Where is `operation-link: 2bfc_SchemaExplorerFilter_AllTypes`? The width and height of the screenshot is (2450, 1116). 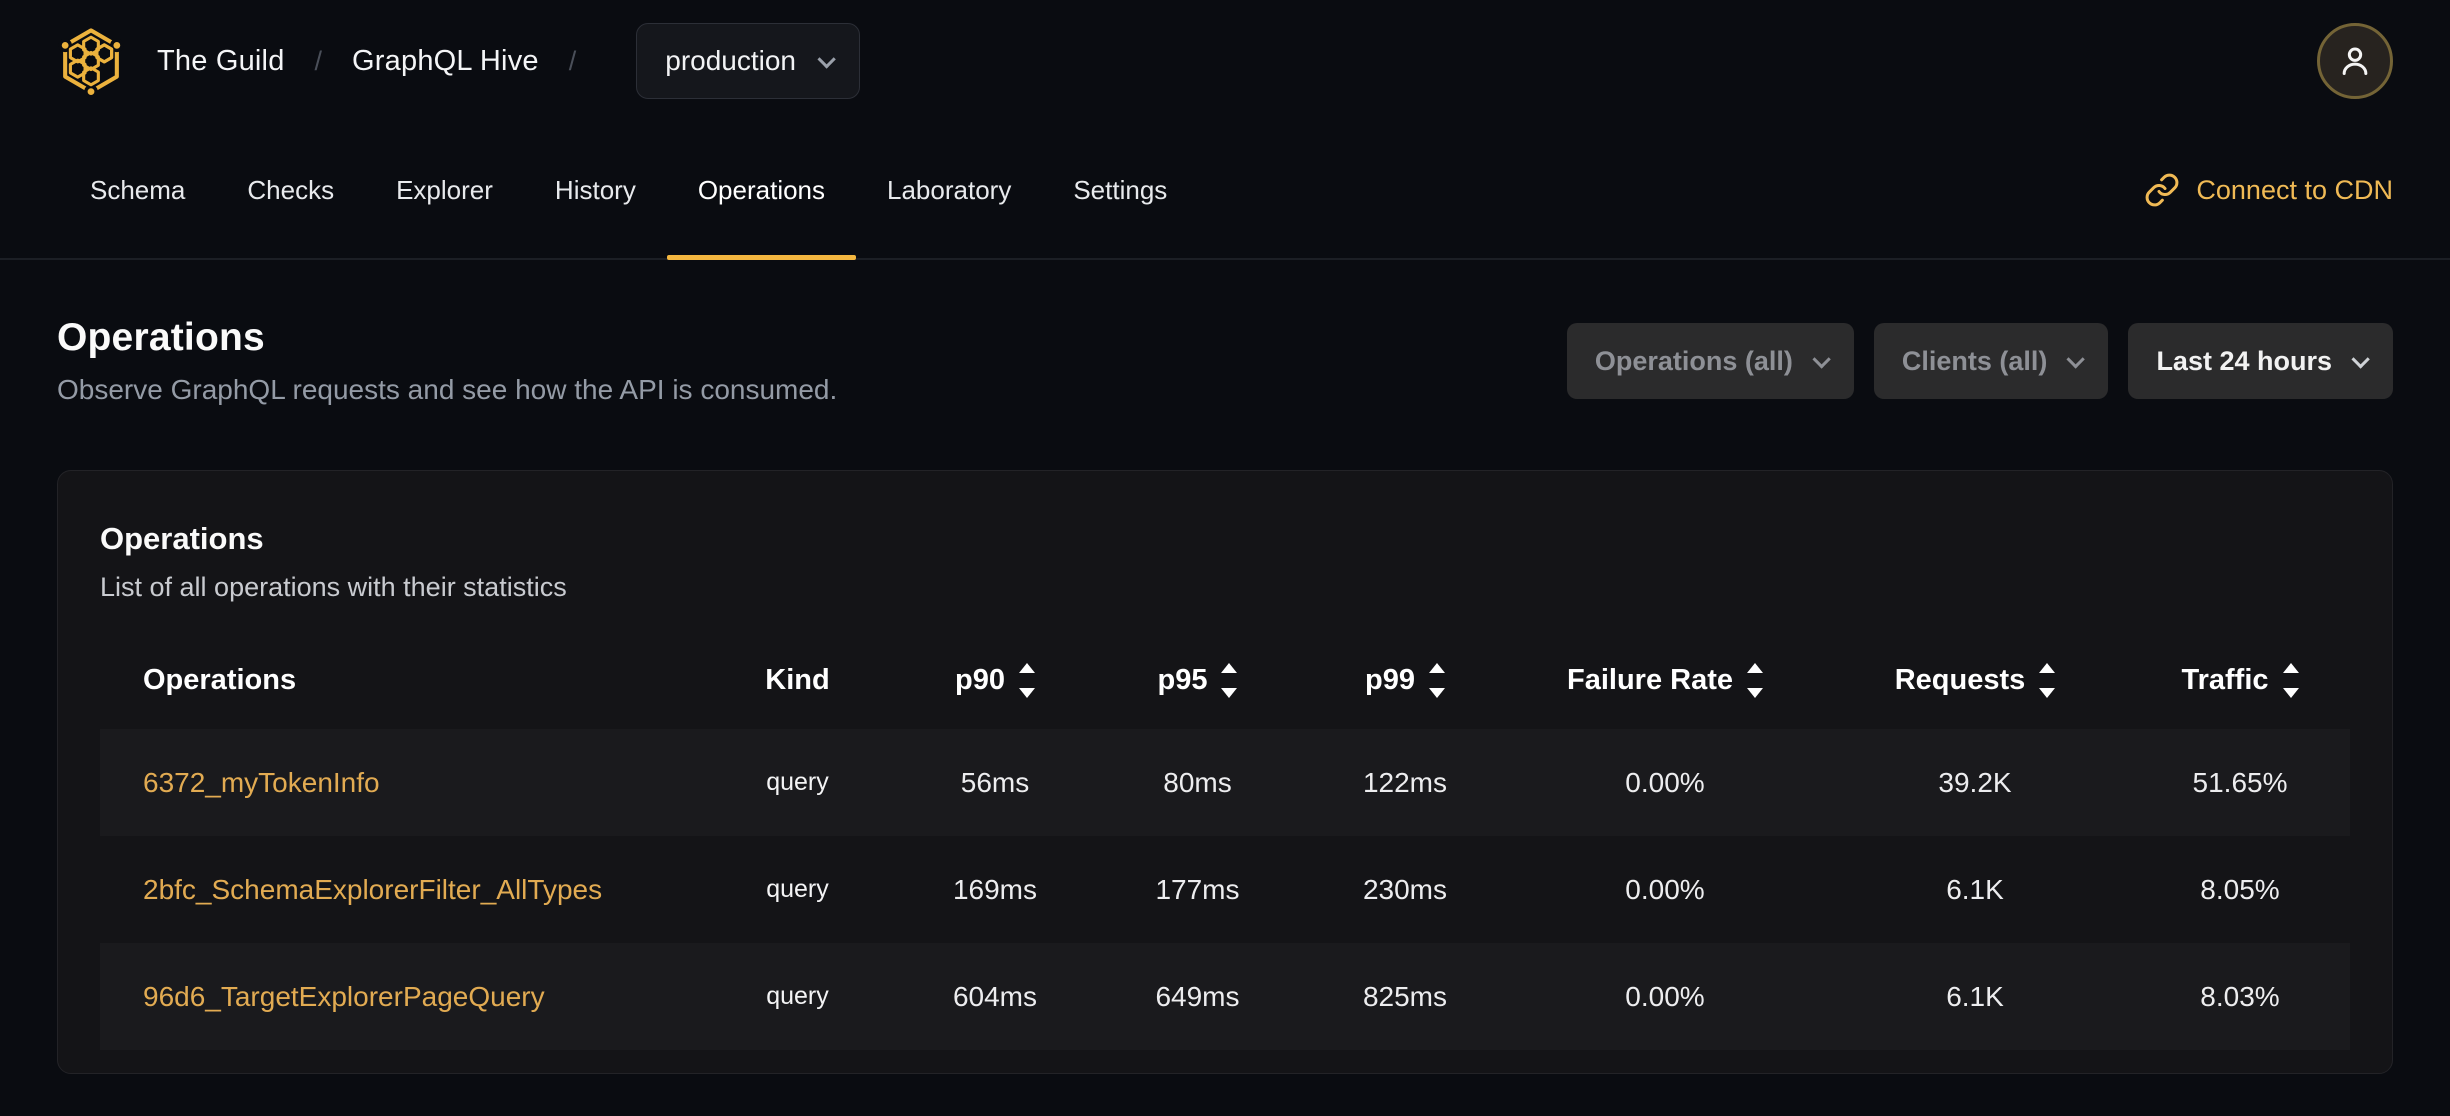 operation-link: 2bfc_SchemaExplorerFilter_AllTypes is located at coordinates (372, 889).